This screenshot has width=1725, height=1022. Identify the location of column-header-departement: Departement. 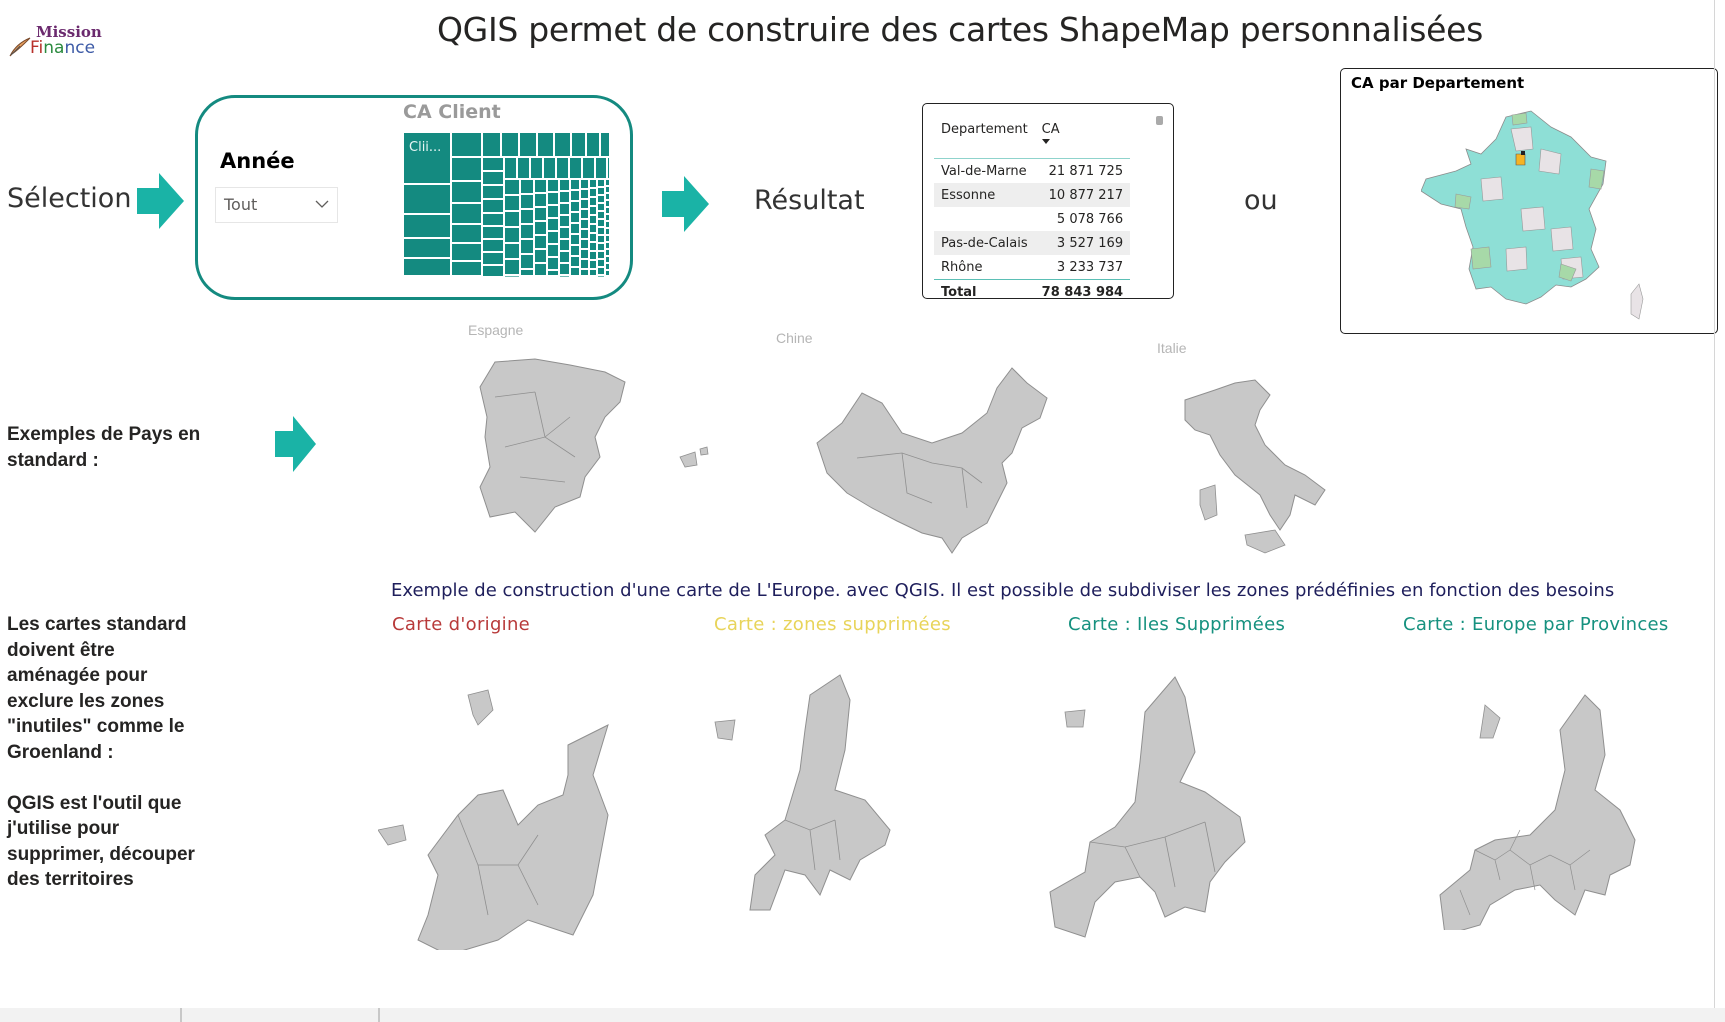
(984, 138).